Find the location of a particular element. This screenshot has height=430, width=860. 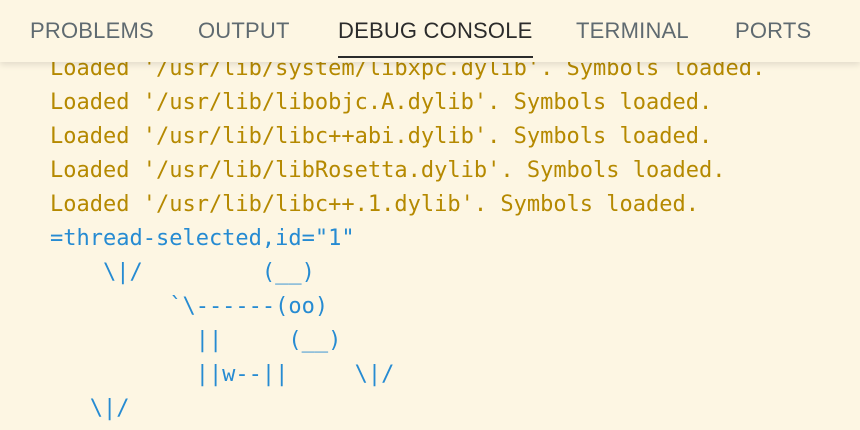

active-tab-indicator is located at coordinates (435, 57).